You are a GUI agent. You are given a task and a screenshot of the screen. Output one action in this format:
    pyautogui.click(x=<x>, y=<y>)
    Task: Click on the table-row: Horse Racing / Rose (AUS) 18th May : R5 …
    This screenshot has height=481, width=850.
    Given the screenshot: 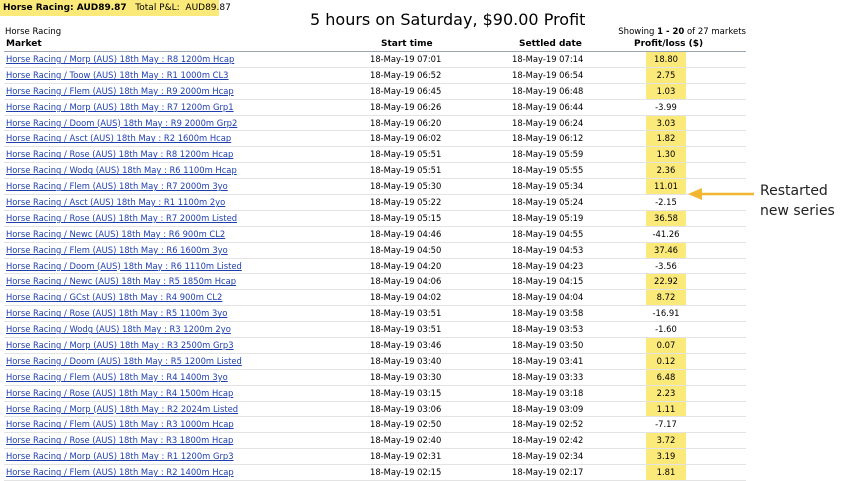 What is the action you would take?
    pyautogui.click(x=375, y=314)
    